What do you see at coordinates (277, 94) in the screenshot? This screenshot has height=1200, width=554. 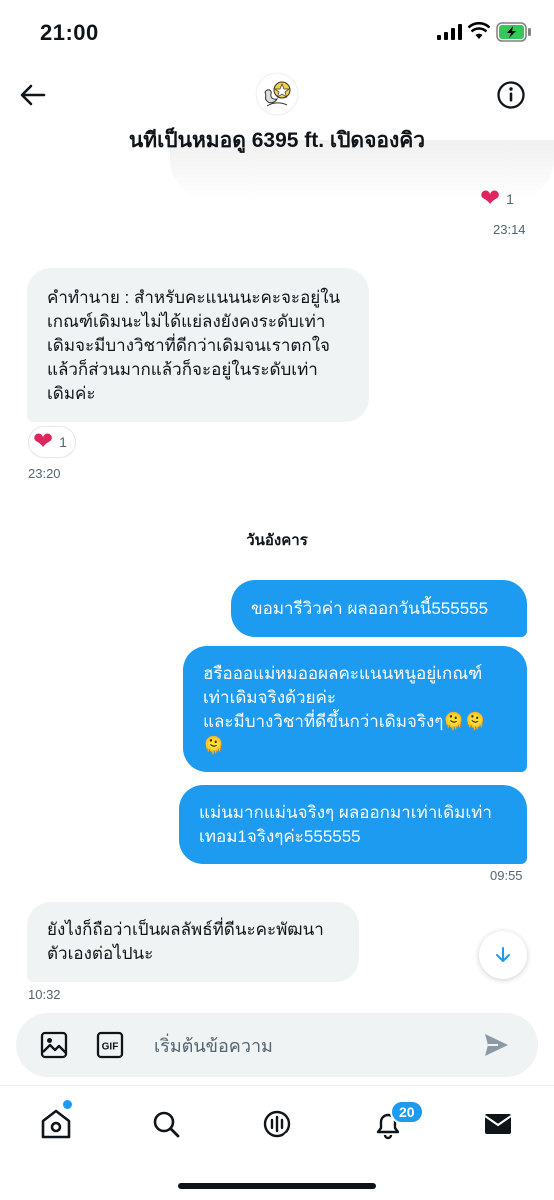 I see `avatar` at bounding box center [277, 94].